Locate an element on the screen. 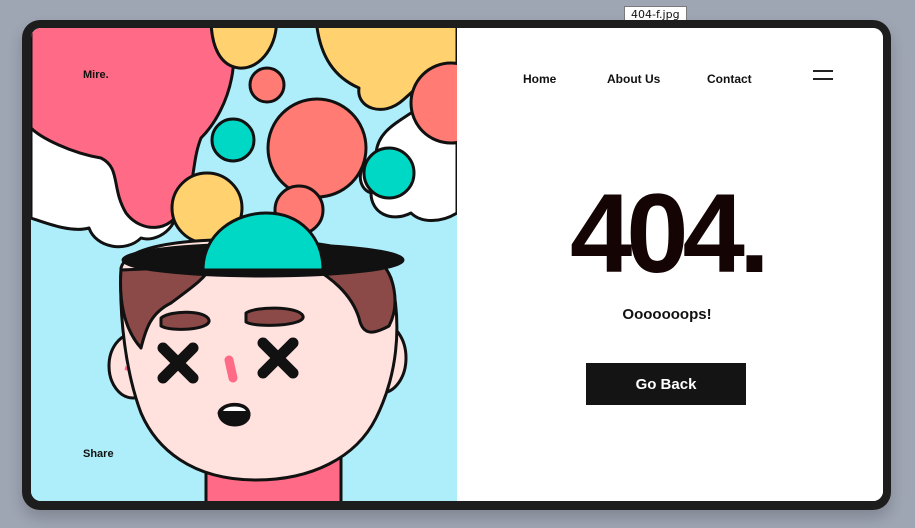 The height and width of the screenshot is (528, 915). hamburger-menu-icon is located at coordinates (823, 75).